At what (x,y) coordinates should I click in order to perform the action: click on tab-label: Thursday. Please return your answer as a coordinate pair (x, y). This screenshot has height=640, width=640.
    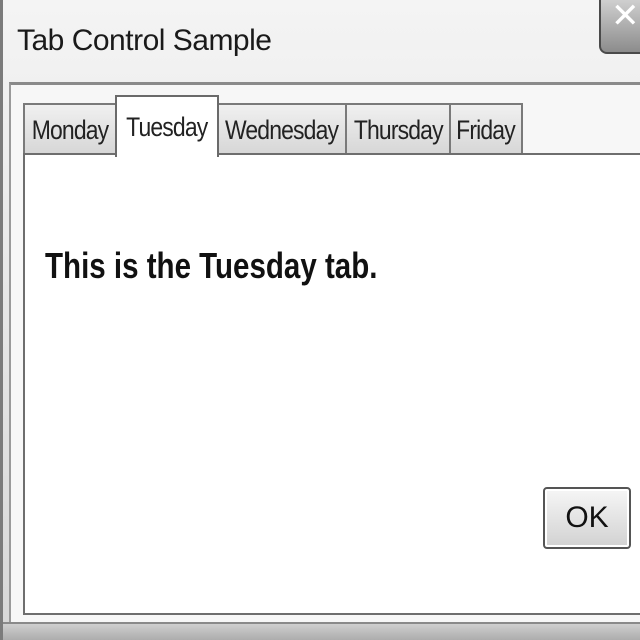
    Looking at the image, I should click on (398, 129).